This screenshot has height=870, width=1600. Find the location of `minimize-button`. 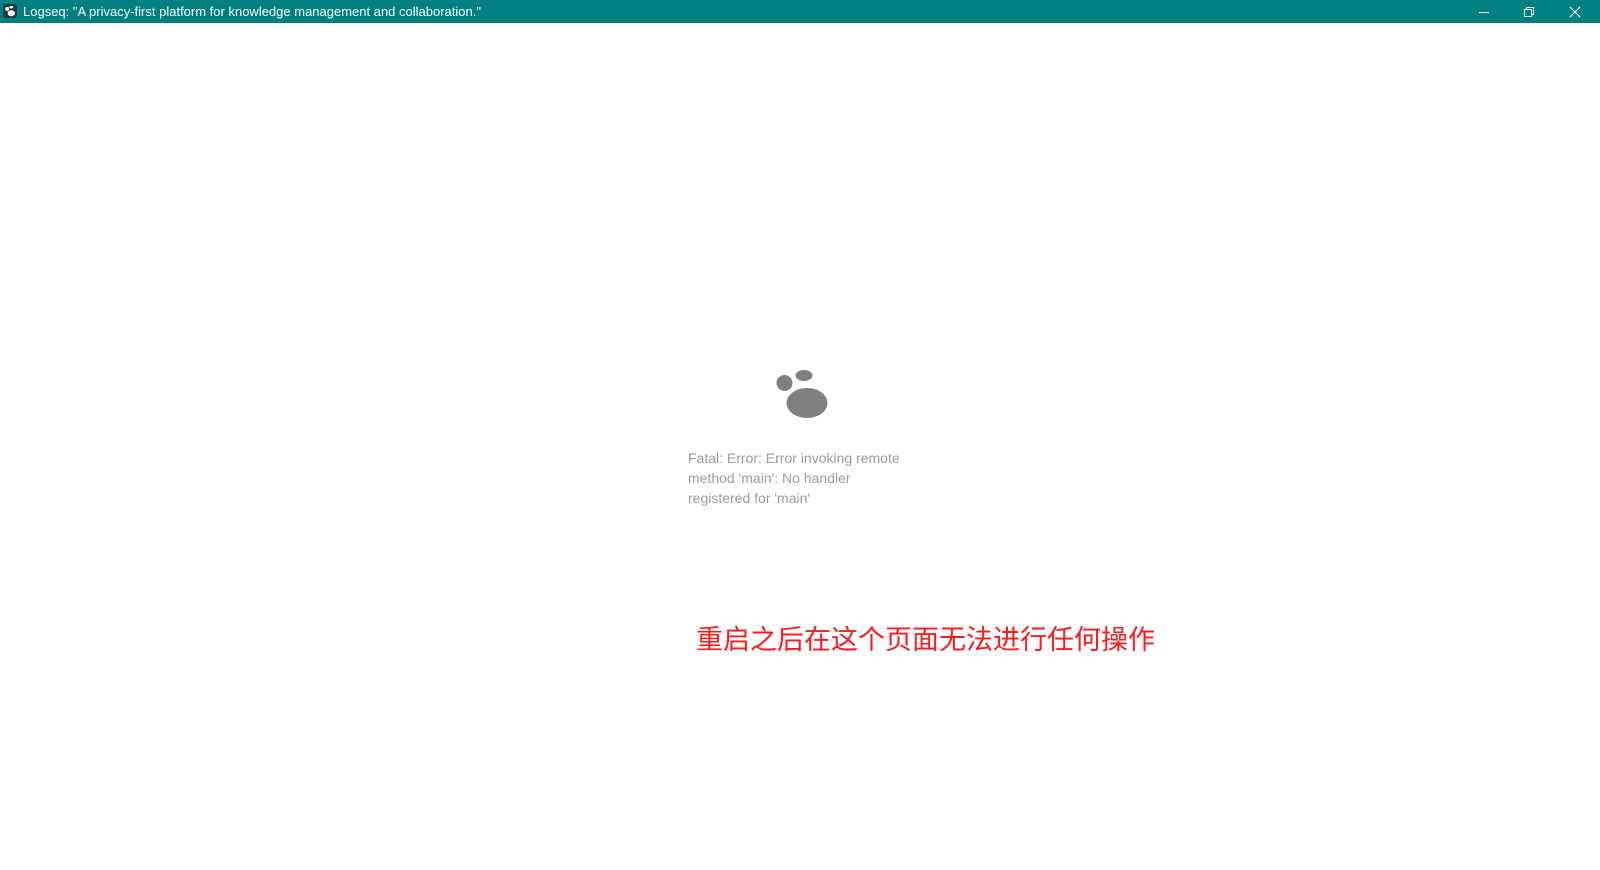

minimize-button is located at coordinates (1484, 11).